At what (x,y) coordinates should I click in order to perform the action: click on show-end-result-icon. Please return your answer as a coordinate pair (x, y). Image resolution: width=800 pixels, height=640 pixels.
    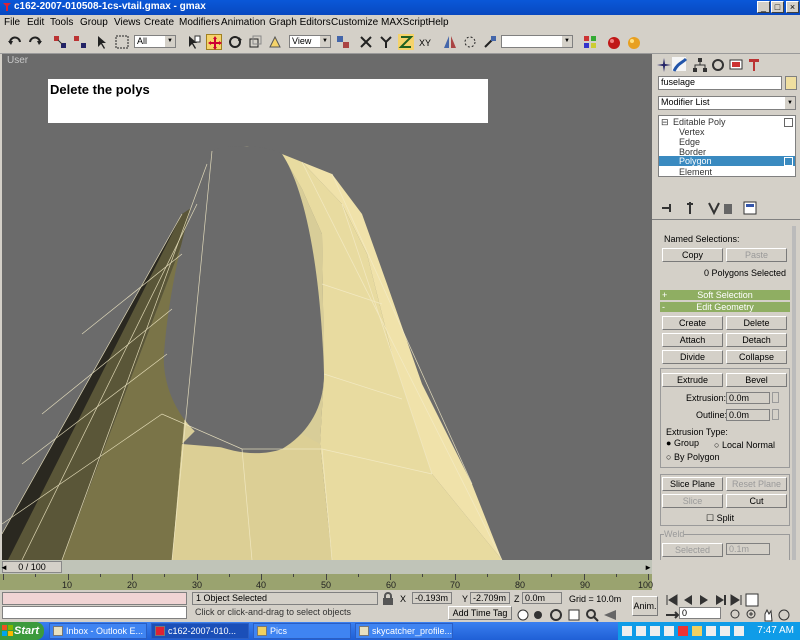
    Looking at the image, I should click on (688, 207).